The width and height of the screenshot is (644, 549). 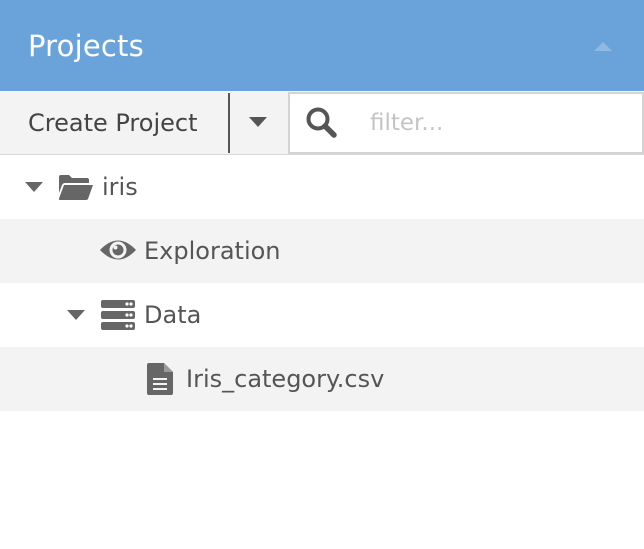 I want to click on create-project-dropdown-button, so click(x=258, y=122).